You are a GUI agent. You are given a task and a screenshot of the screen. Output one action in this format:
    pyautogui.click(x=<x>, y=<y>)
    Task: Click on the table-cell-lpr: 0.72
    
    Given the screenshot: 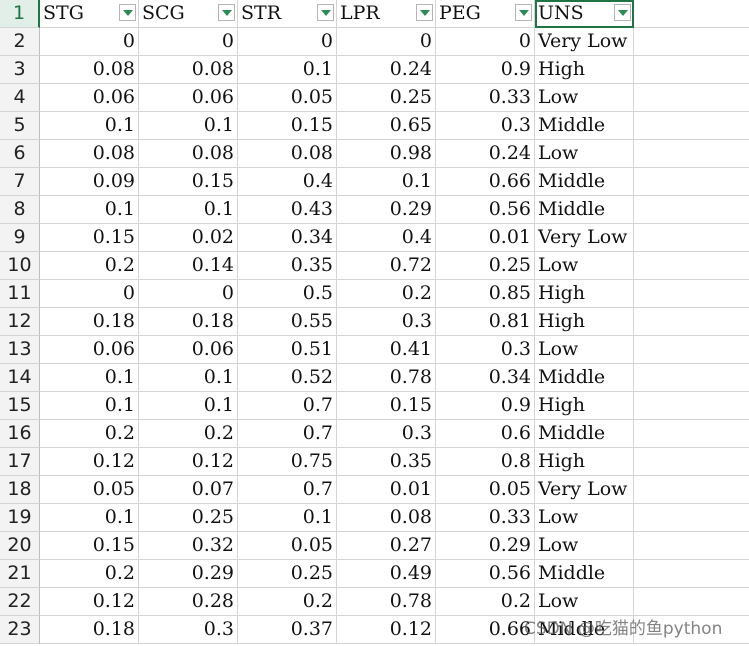 What is the action you would take?
    pyautogui.click(x=386, y=266)
    